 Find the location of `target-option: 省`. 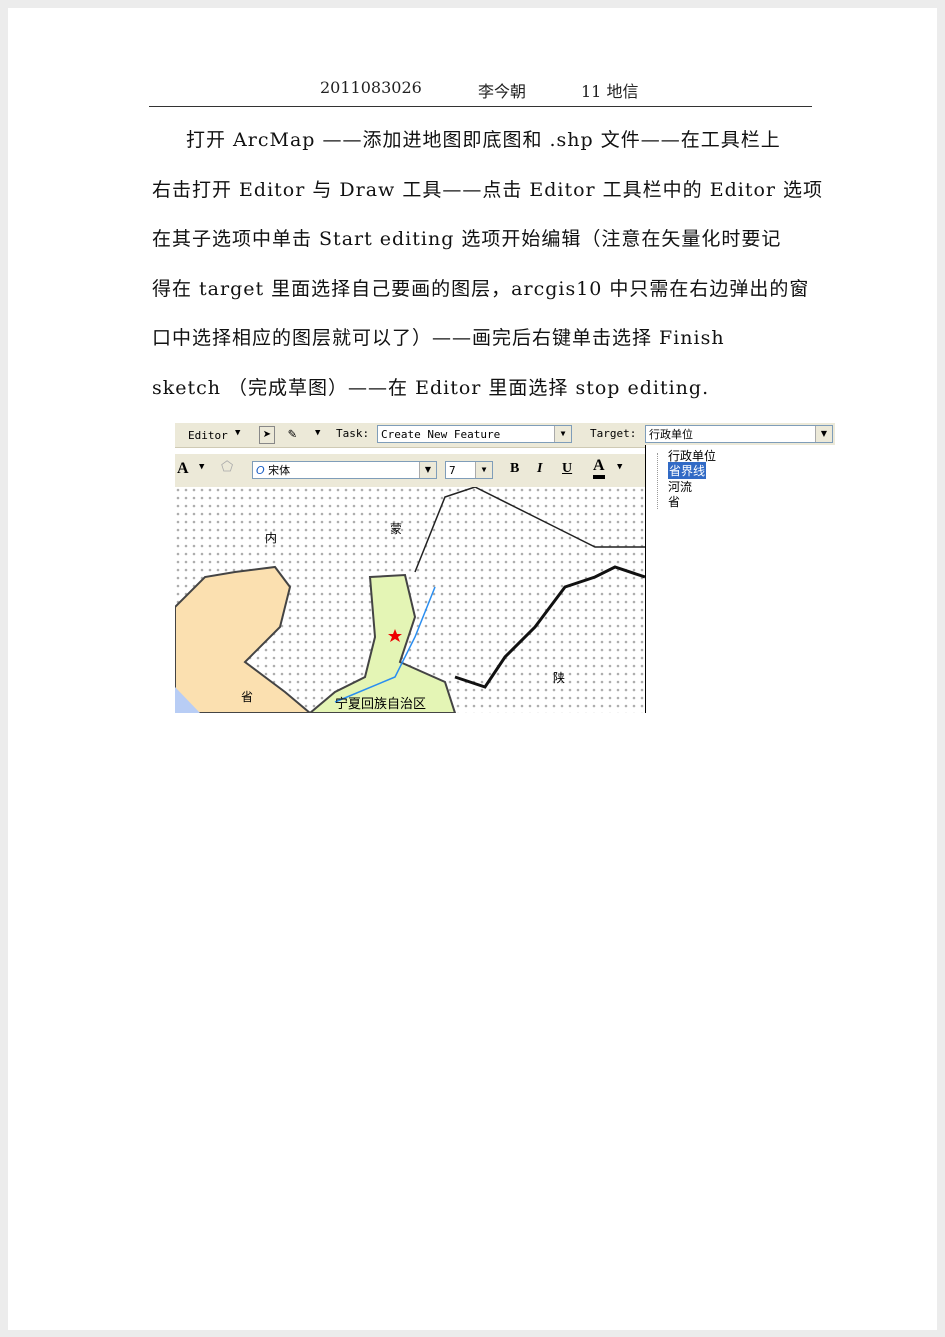

target-option: 省 is located at coordinates (674, 501).